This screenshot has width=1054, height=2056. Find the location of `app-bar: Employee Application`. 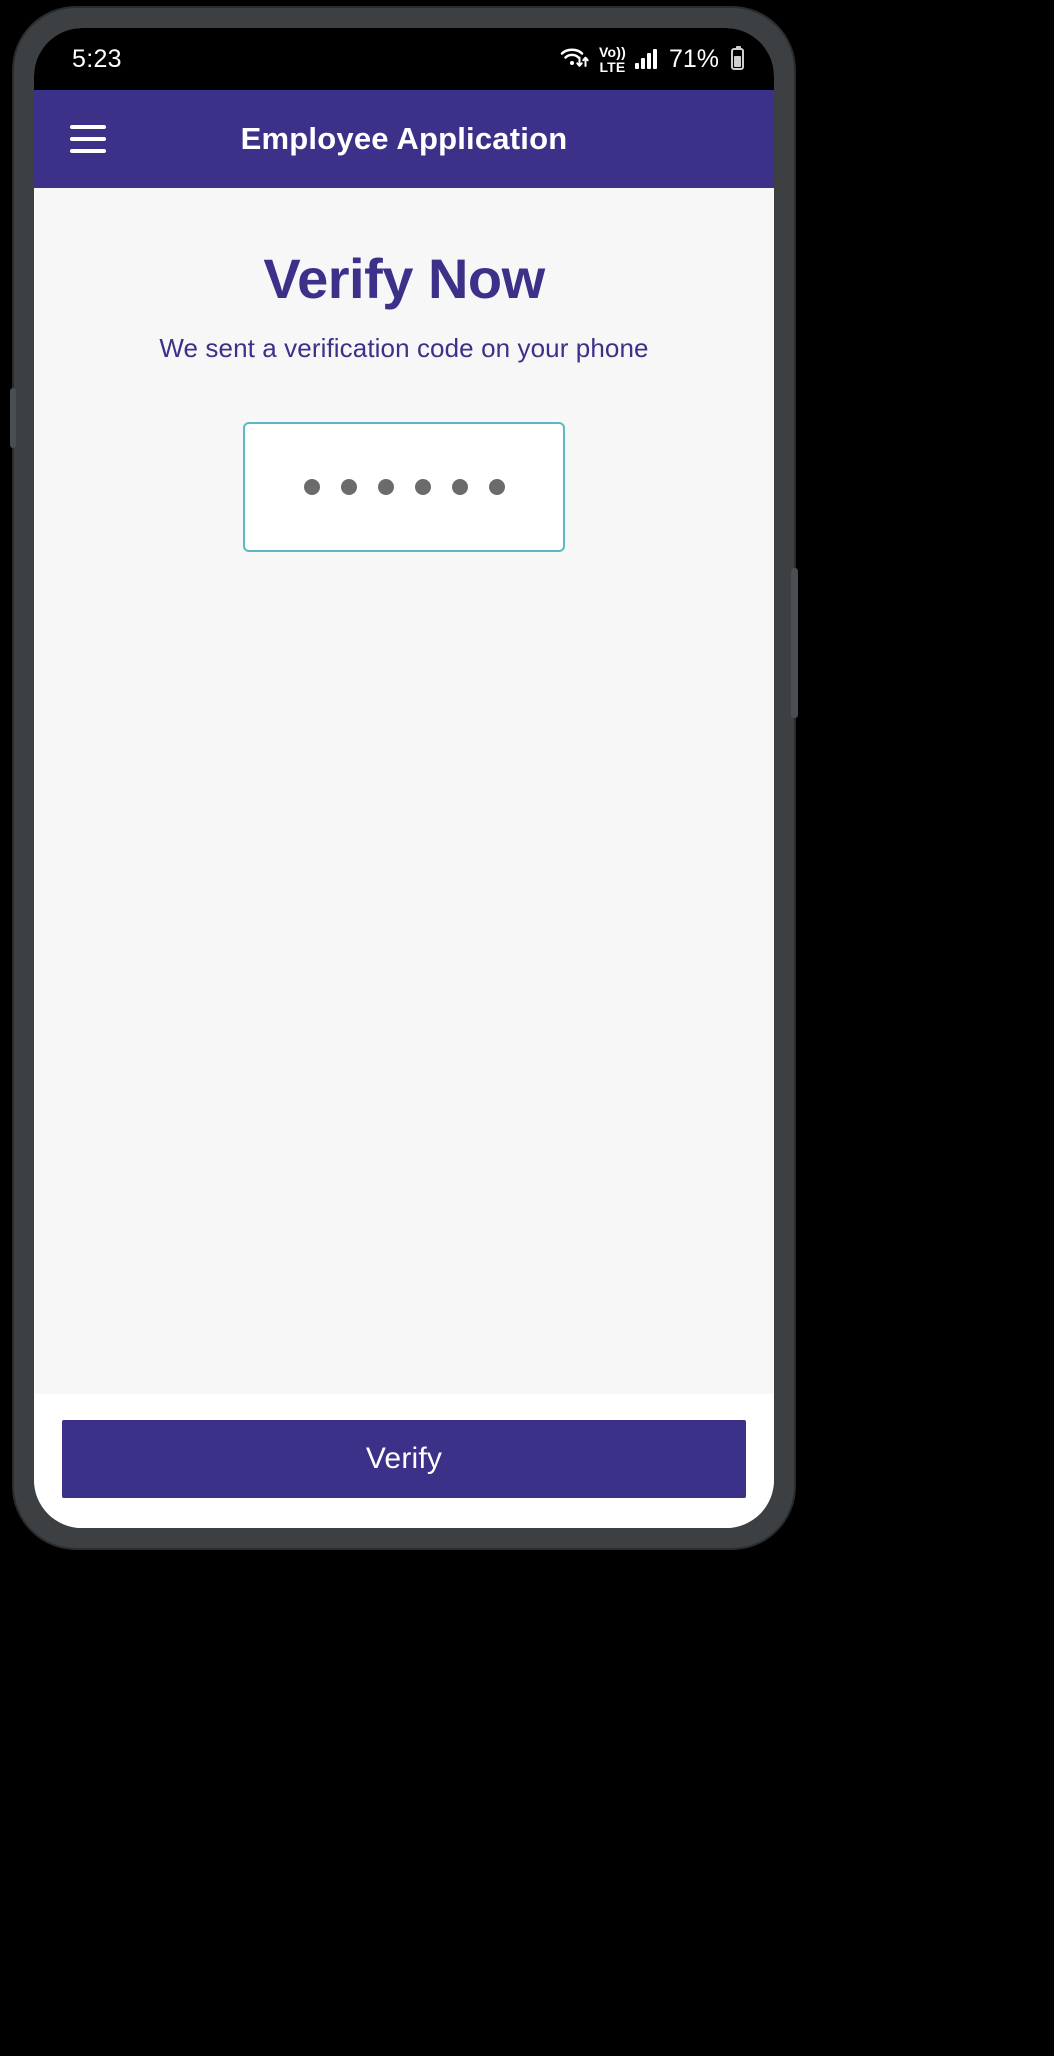

app-bar: Employee Application is located at coordinates (404, 139).